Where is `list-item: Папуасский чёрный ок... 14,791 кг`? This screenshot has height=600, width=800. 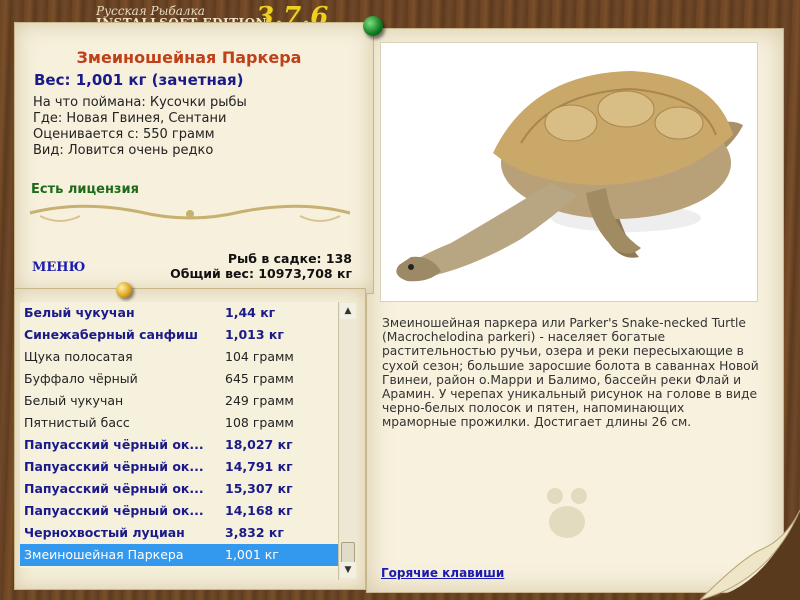 list-item: Папуасский чёрный ок... 14,791 кг is located at coordinates (180, 467).